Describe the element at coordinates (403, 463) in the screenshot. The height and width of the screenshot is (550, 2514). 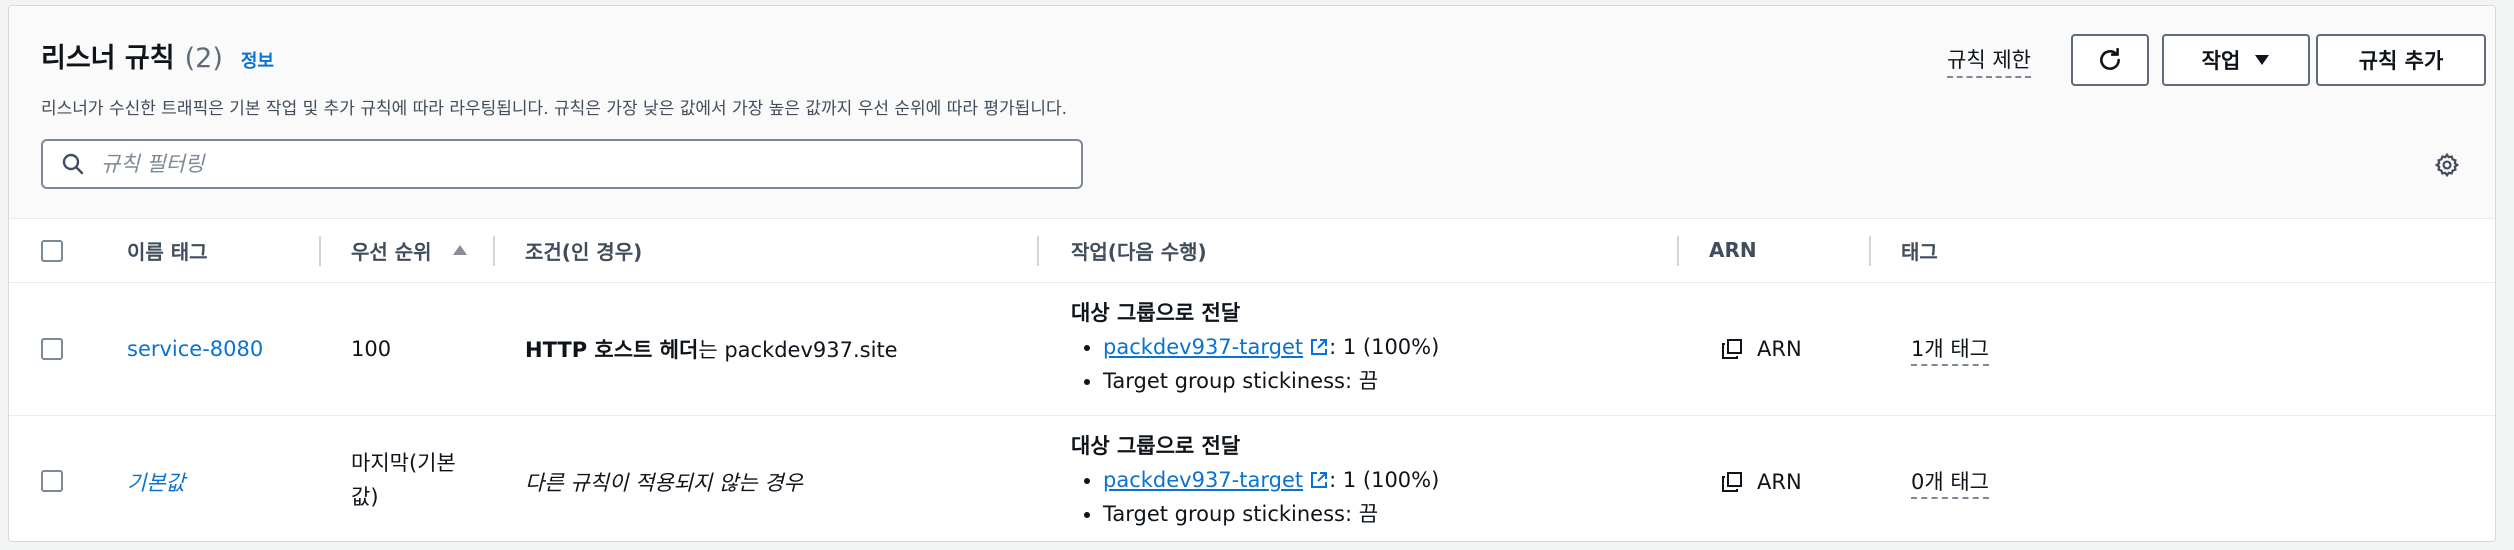
I see `priority-line: 마지막(기본` at that location.